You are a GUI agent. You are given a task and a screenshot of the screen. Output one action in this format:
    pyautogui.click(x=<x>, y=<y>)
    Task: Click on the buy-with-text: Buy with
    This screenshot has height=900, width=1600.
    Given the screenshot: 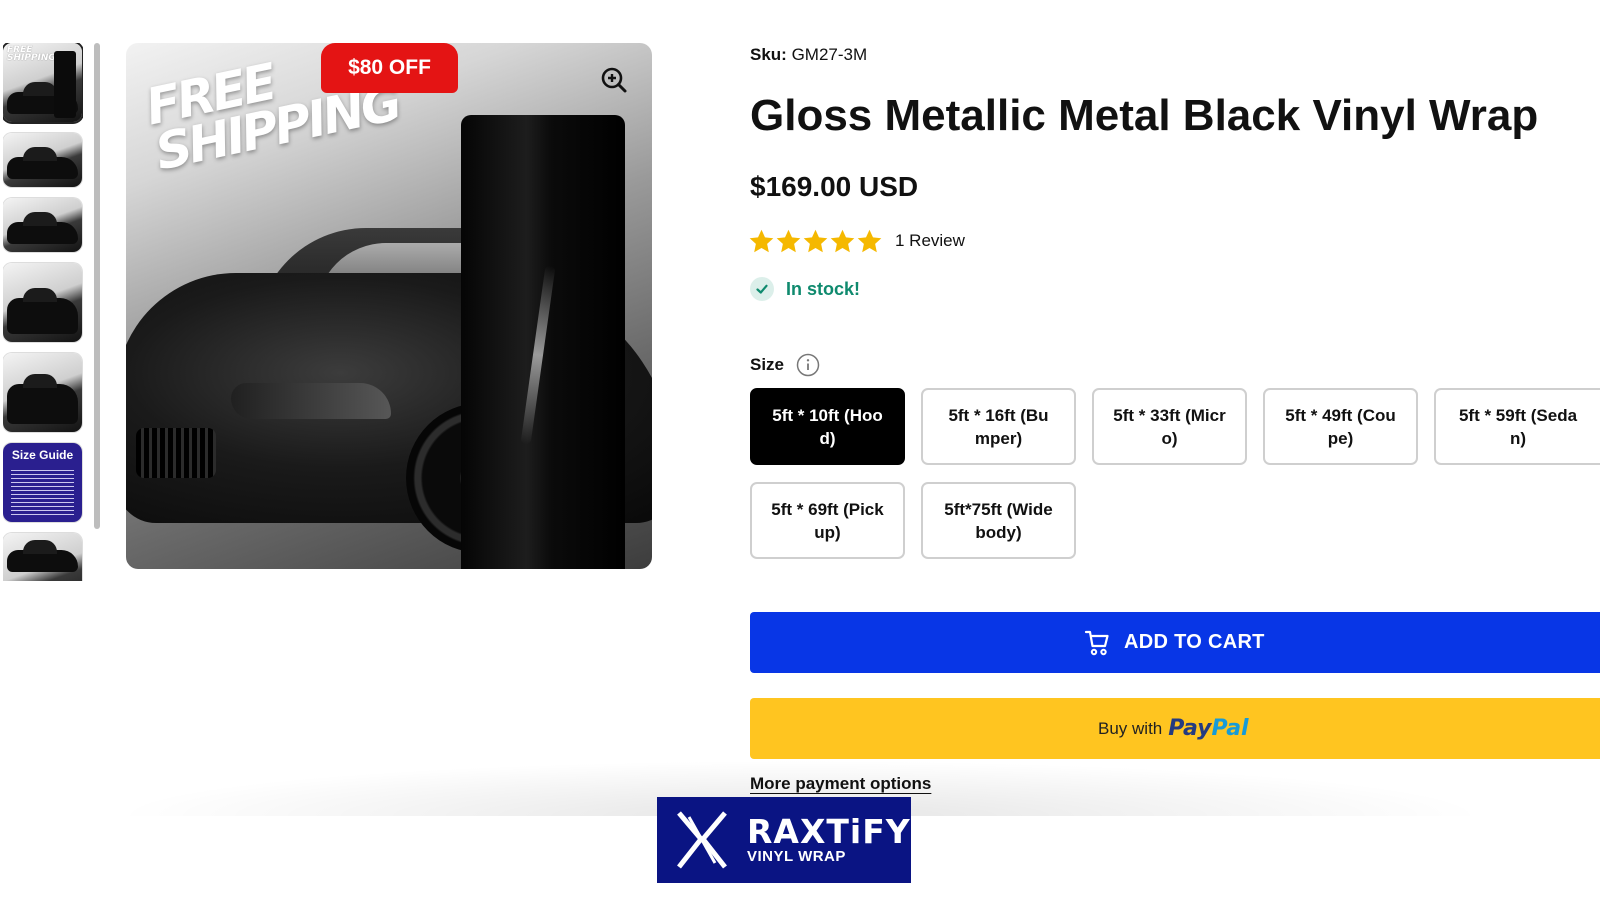 What is the action you would take?
    pyautogui.click(x=1130, y=728)
    